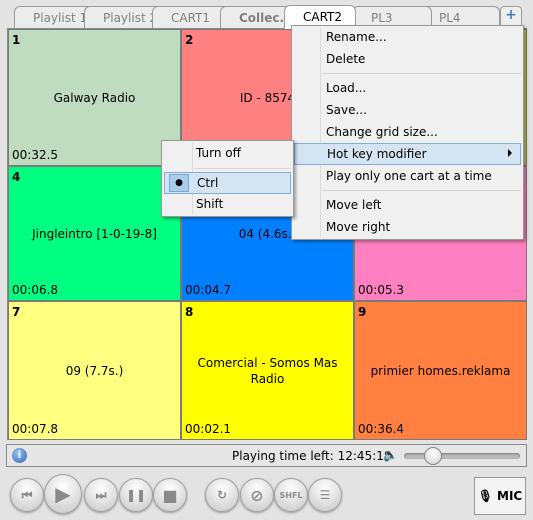 This screenshot has width=533, height=520. I want to click on volume-slider, so click(462, 456).